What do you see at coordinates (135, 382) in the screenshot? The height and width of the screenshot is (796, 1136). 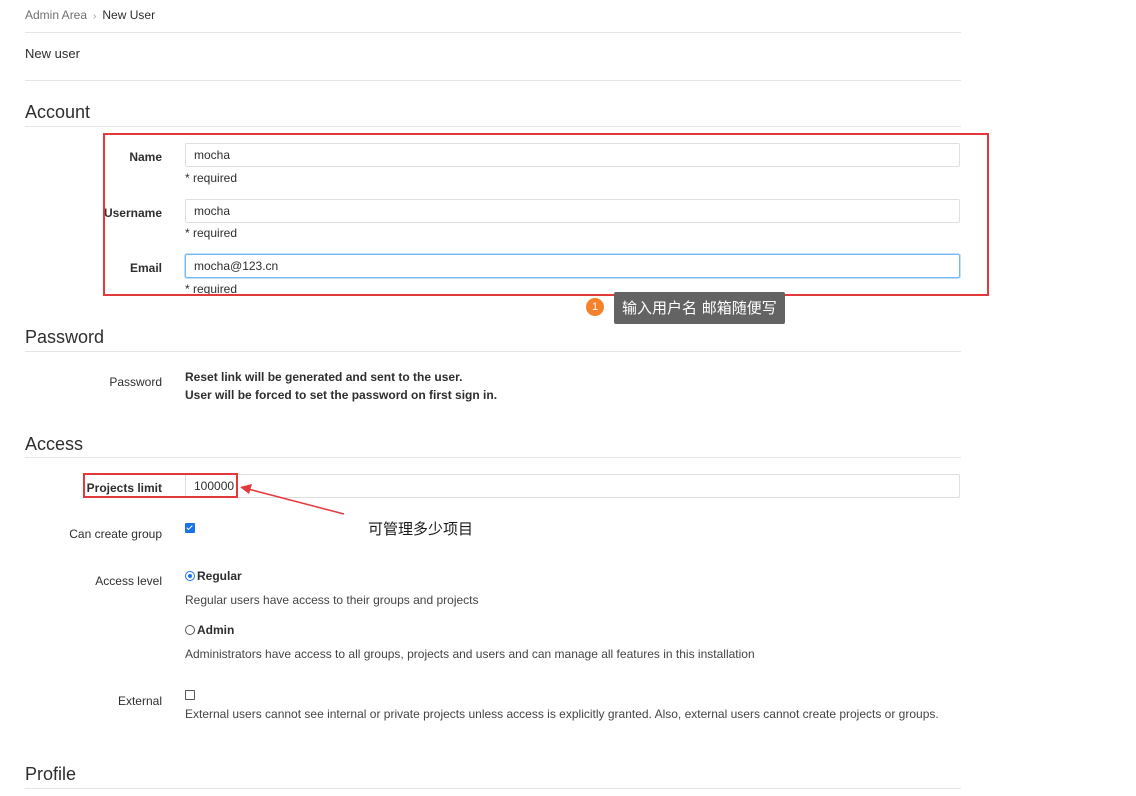 I see `password-label: Password` at bounding box center [135, 382].